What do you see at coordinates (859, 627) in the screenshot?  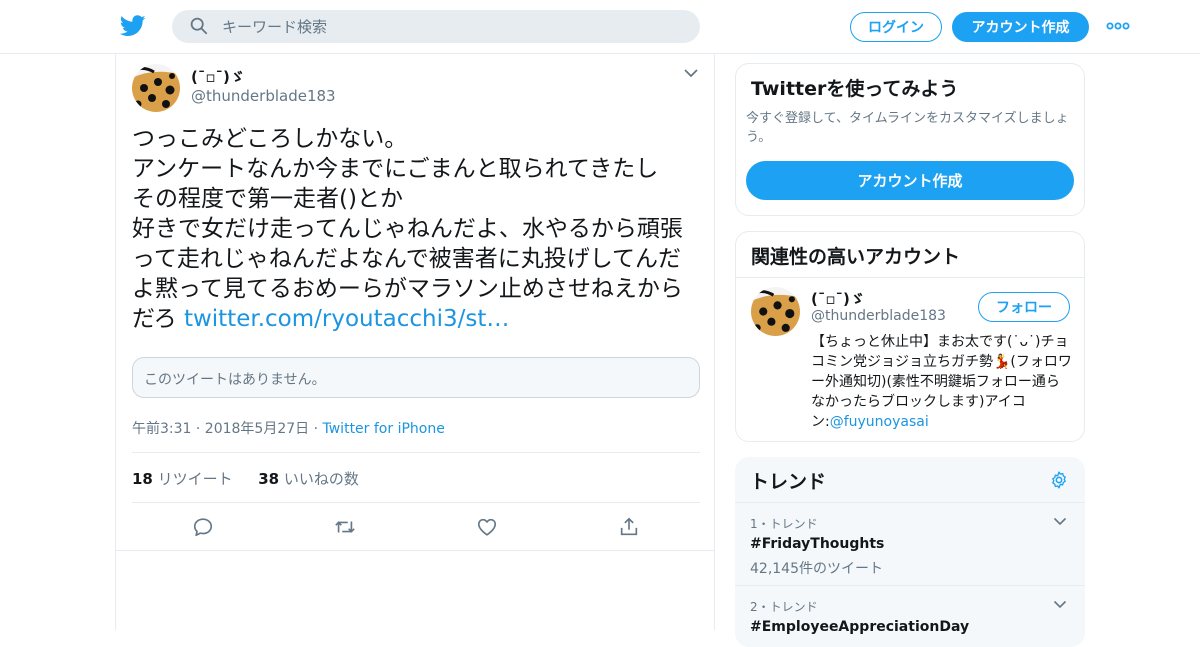 I see `trend-name: #EmployeeAppreciationDay` at bounding box center [859, 627].